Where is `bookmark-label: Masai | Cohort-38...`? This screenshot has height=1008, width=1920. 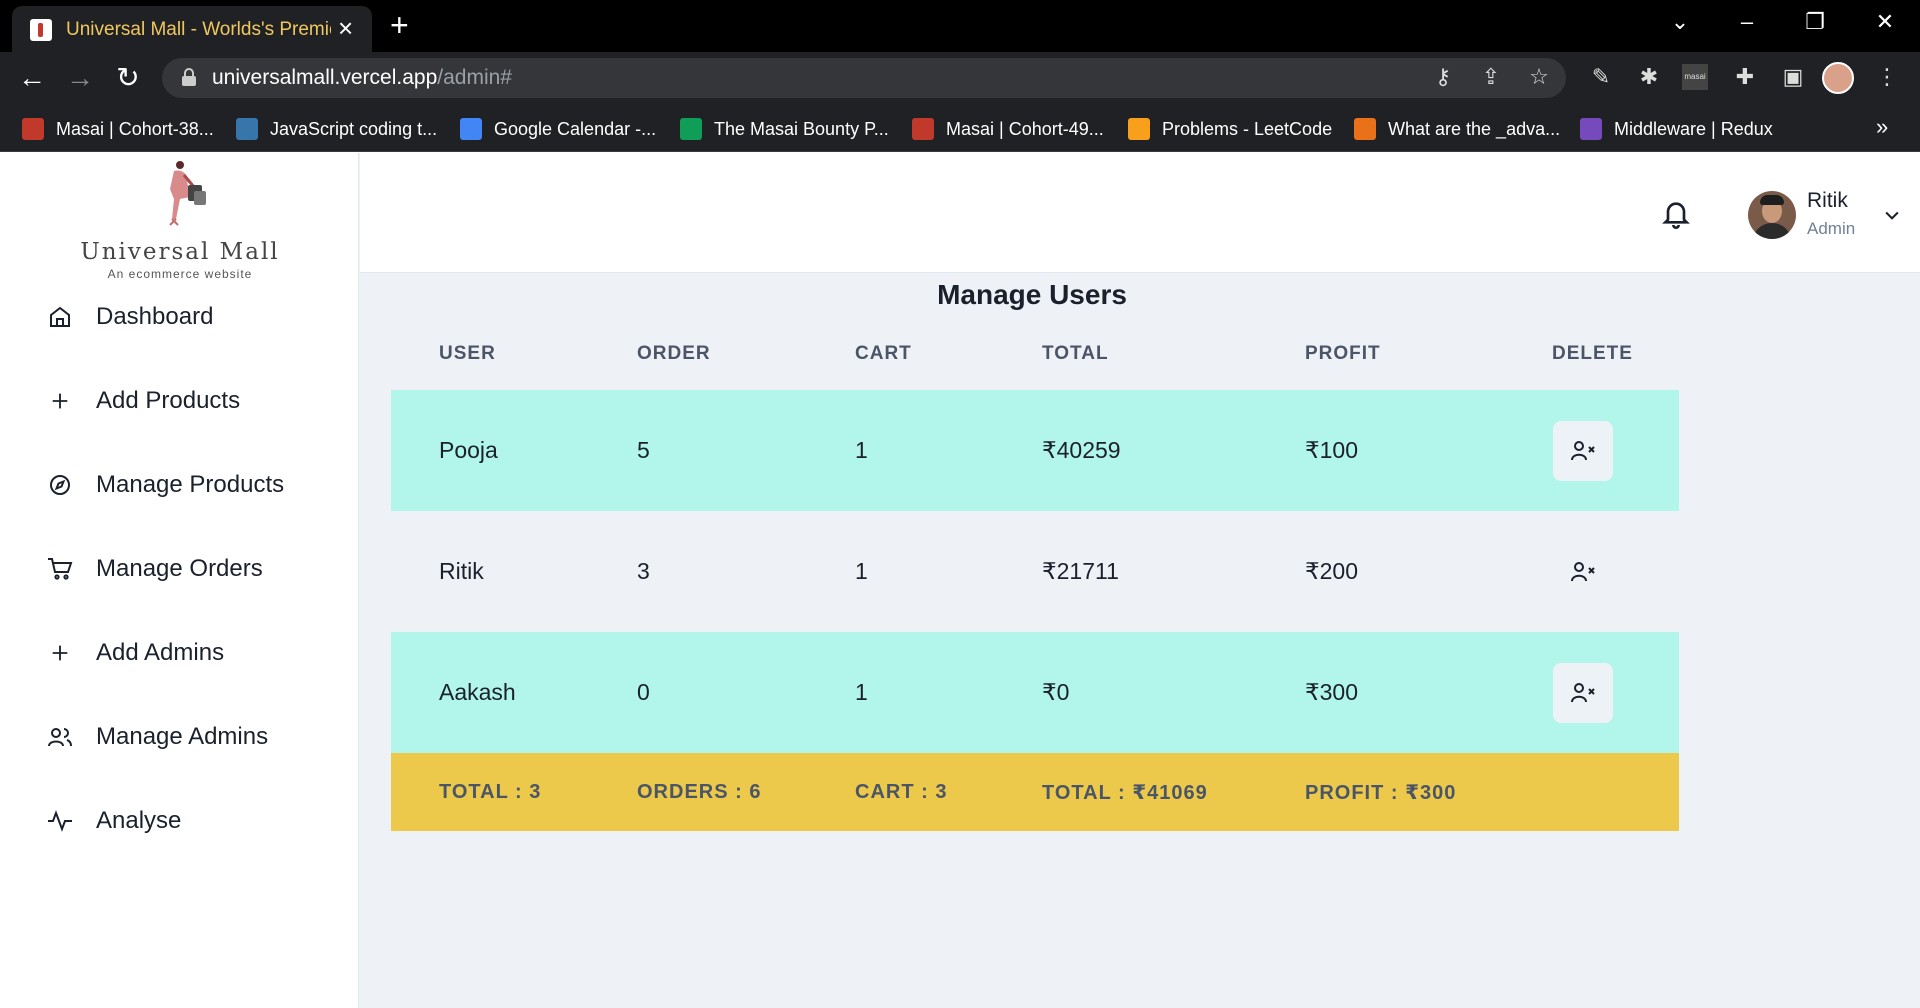
bookmark-label: Masai | Cohort-38... is located at coordinates (135, 128).